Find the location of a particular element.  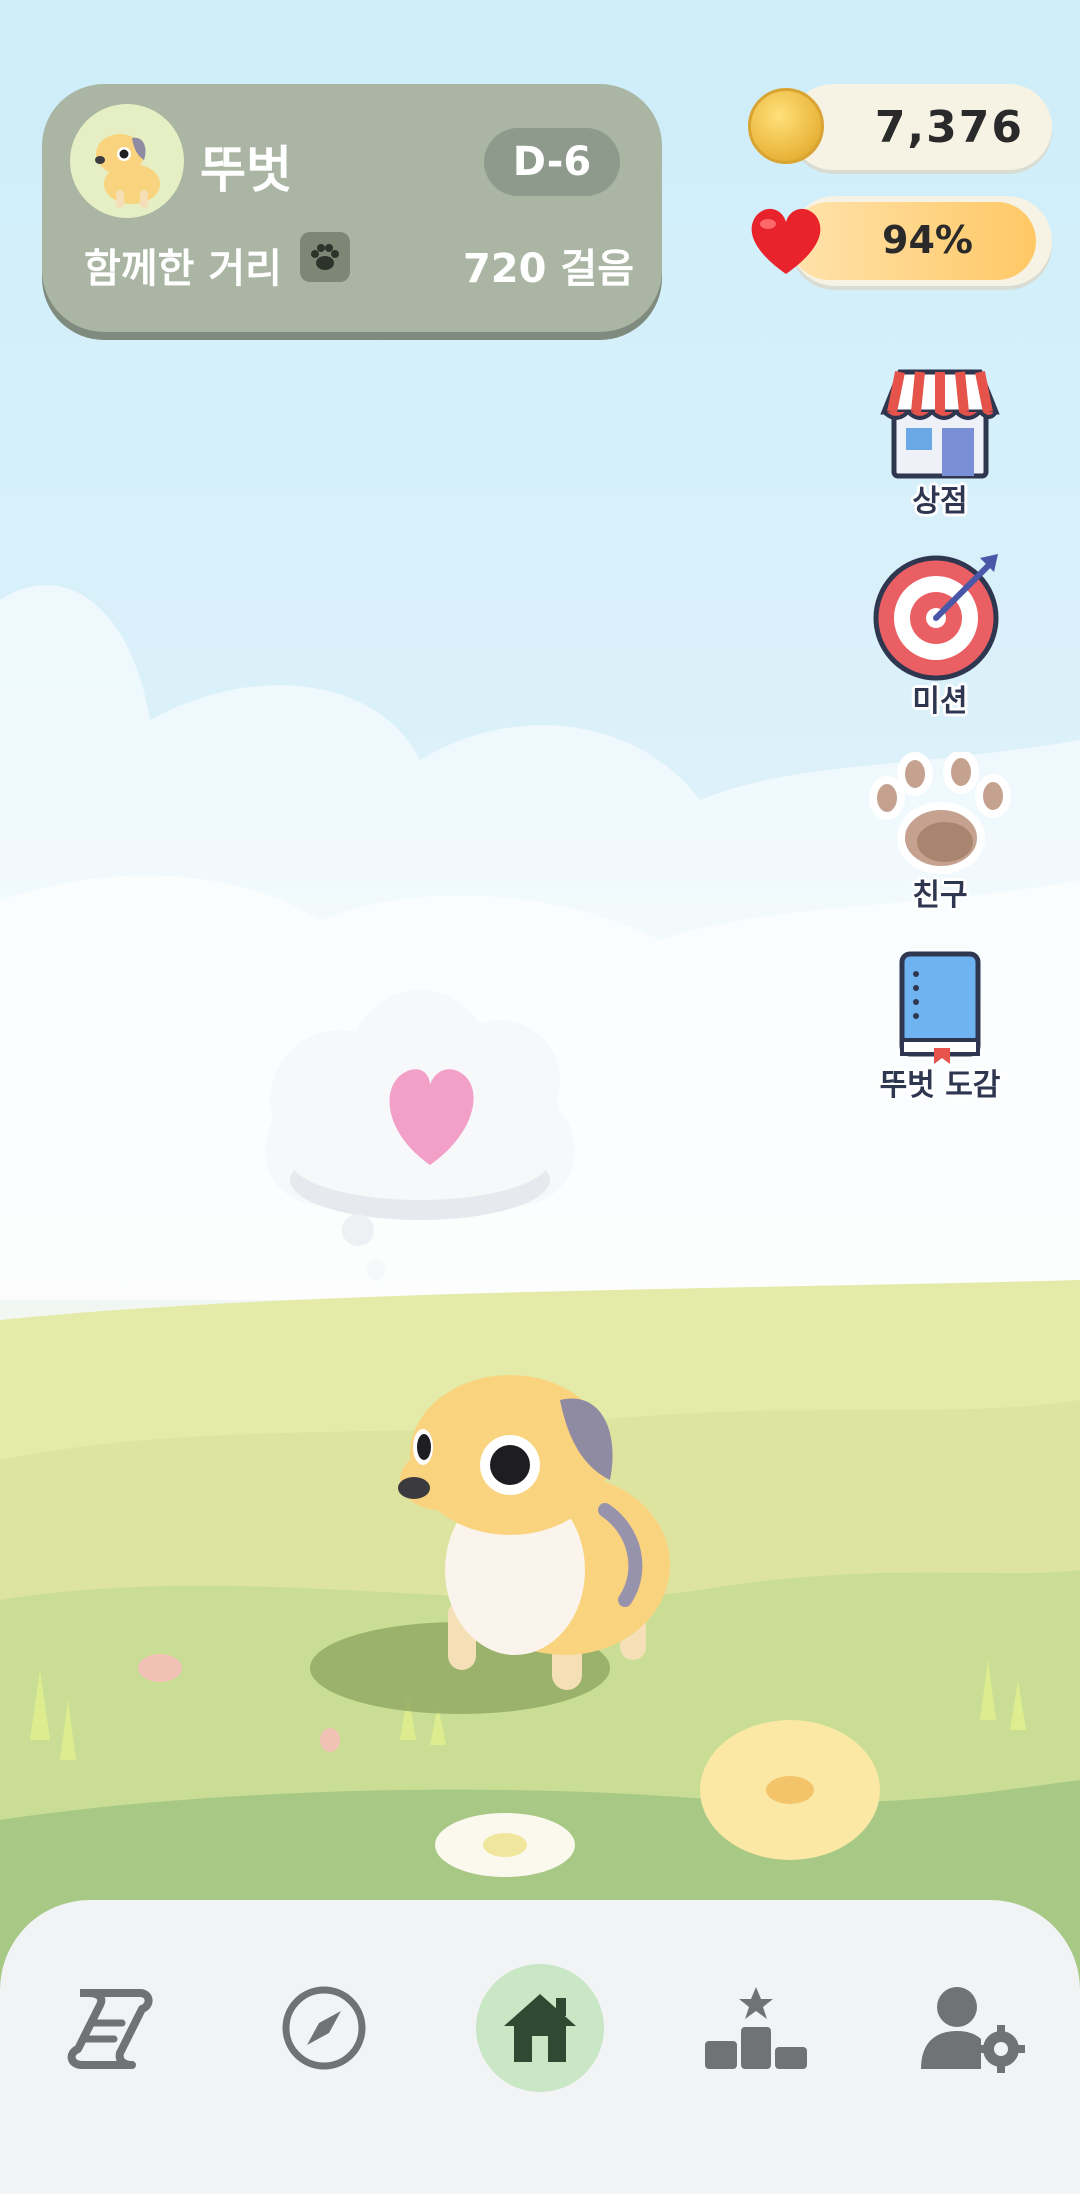

nav-account-settings is located at coordinates (972, 2028).